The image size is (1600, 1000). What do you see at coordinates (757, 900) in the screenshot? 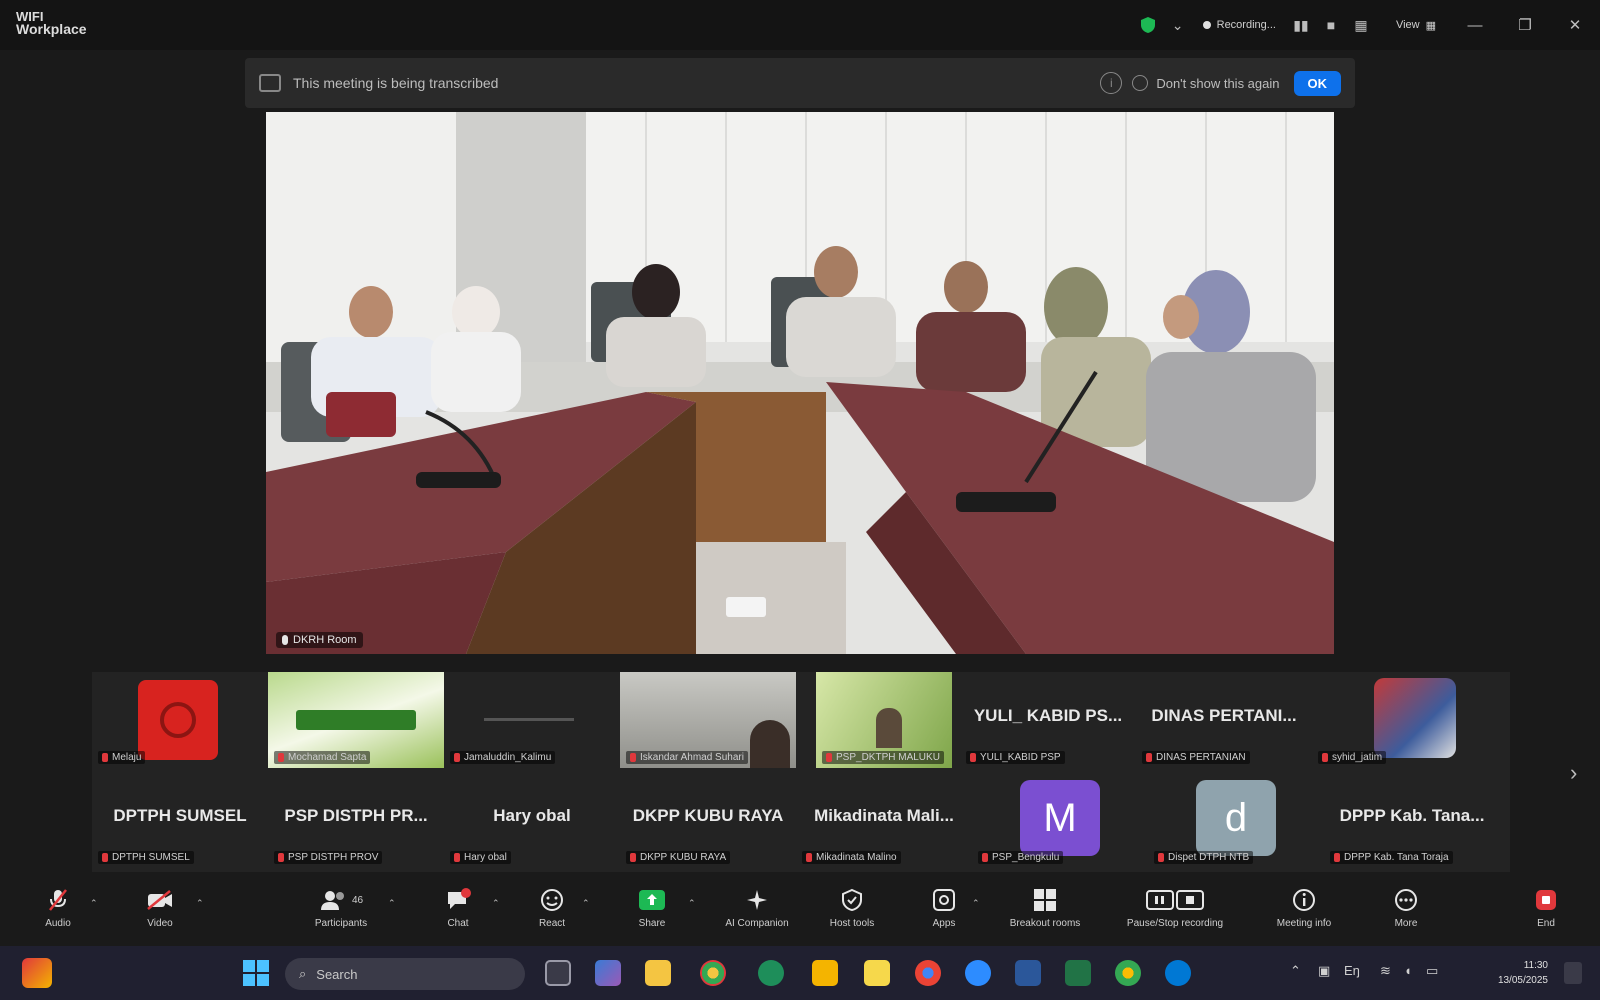
I see `ai-companion-sparkle-icon` at bounding box center [757, 900].